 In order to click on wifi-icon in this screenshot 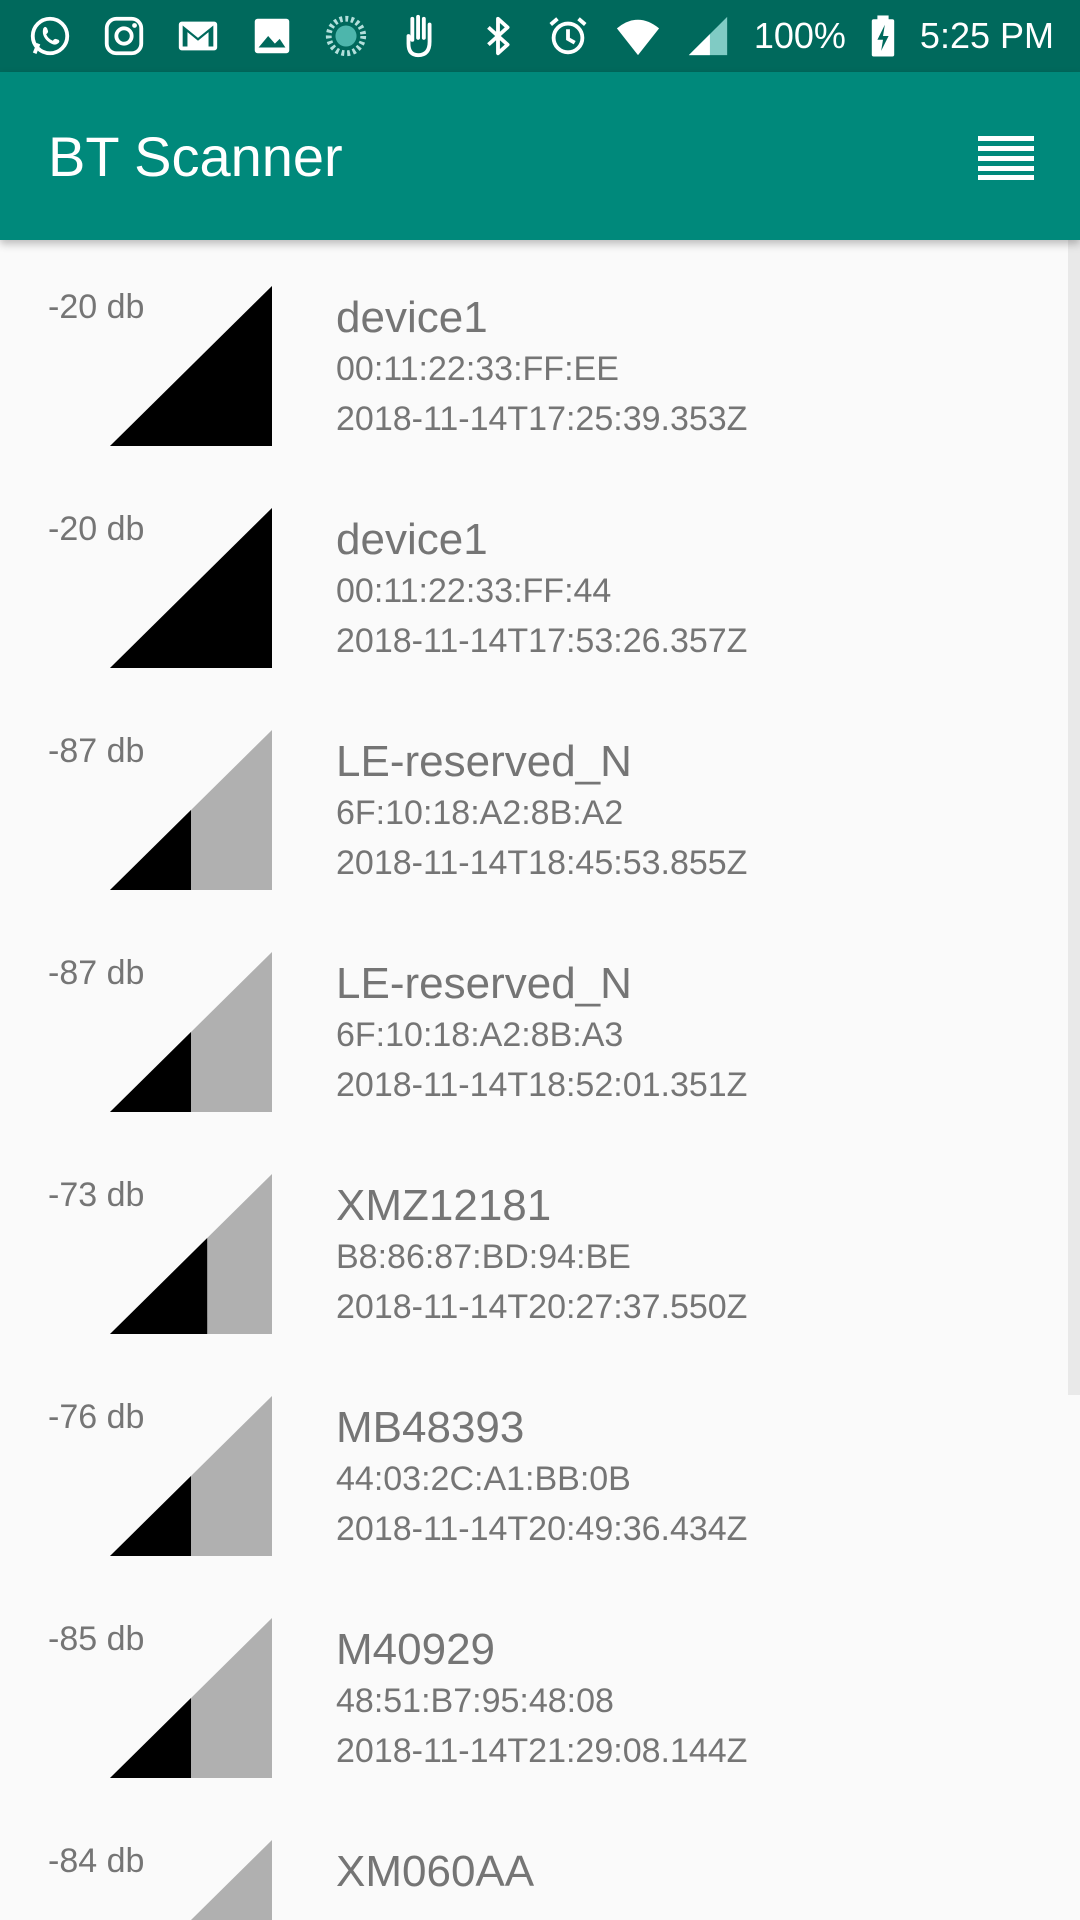, I will do `click(638, 36)`.